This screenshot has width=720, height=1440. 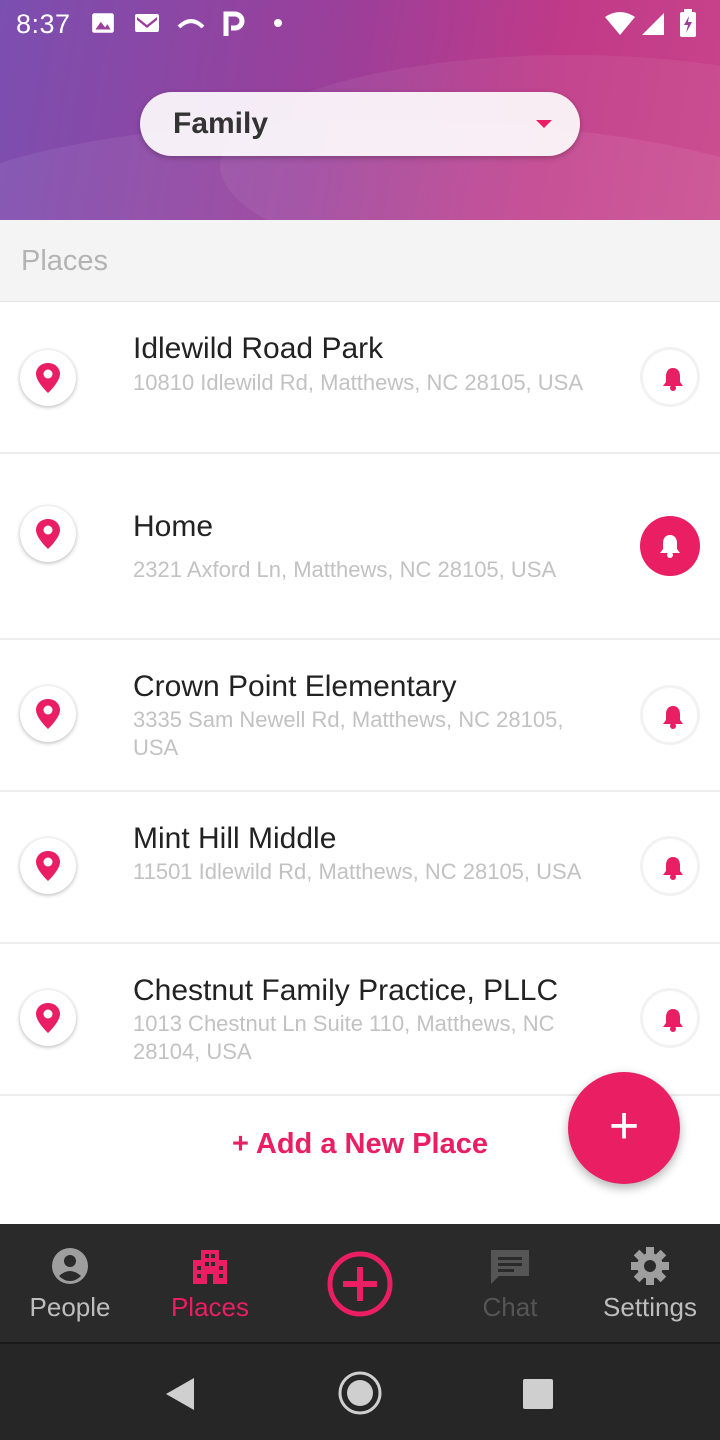 What do you see at coordinates (191, 24) in the screenshot?
I see `cast-icon` at bounding box center [191, 24].